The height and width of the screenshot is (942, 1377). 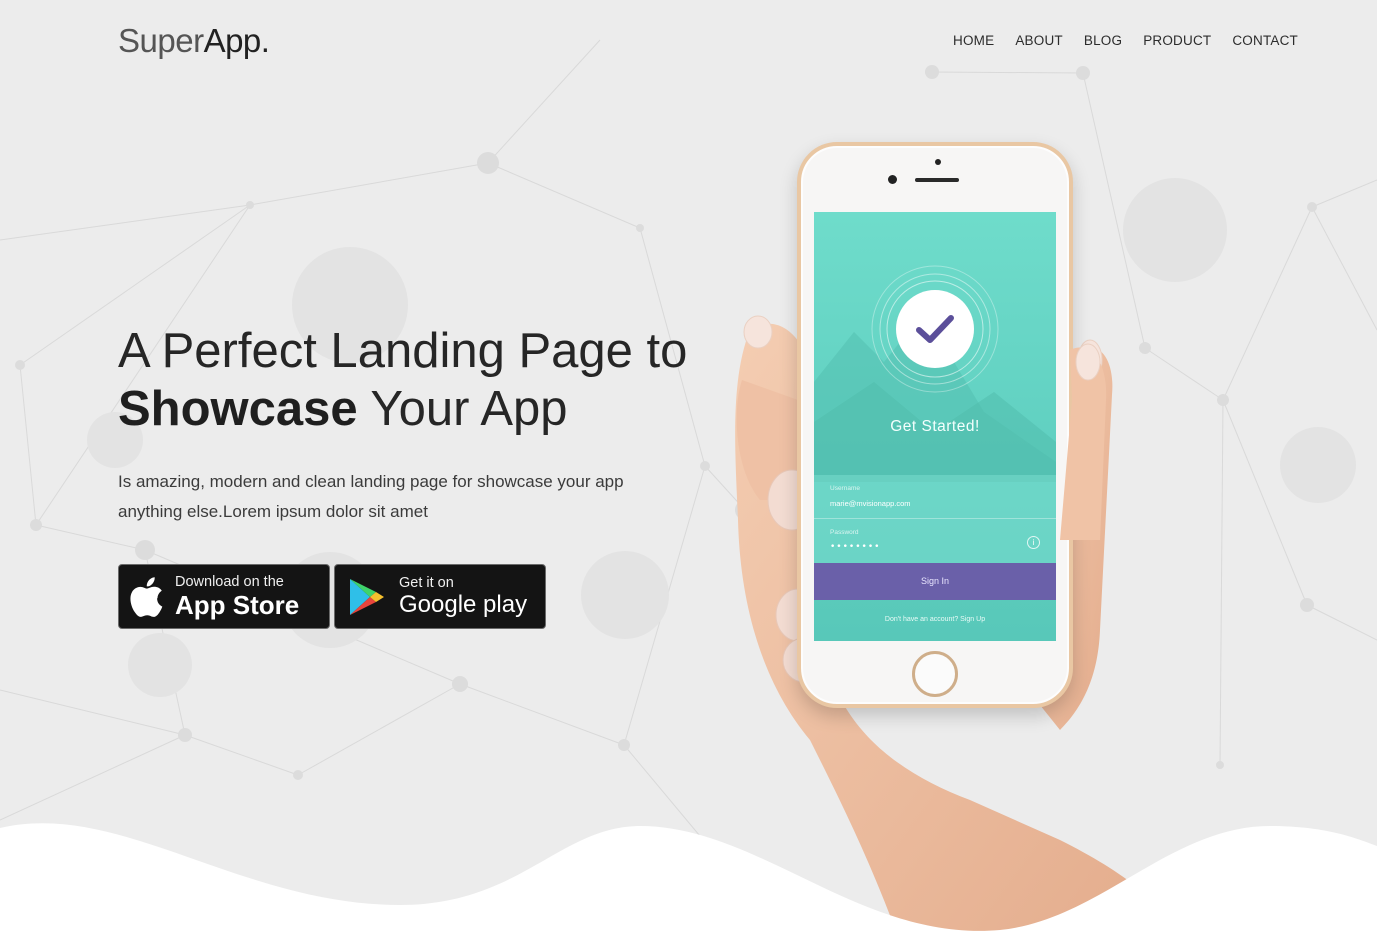 I want to click on google-play-button: Get it on Google play, so click(x=440, y=596).